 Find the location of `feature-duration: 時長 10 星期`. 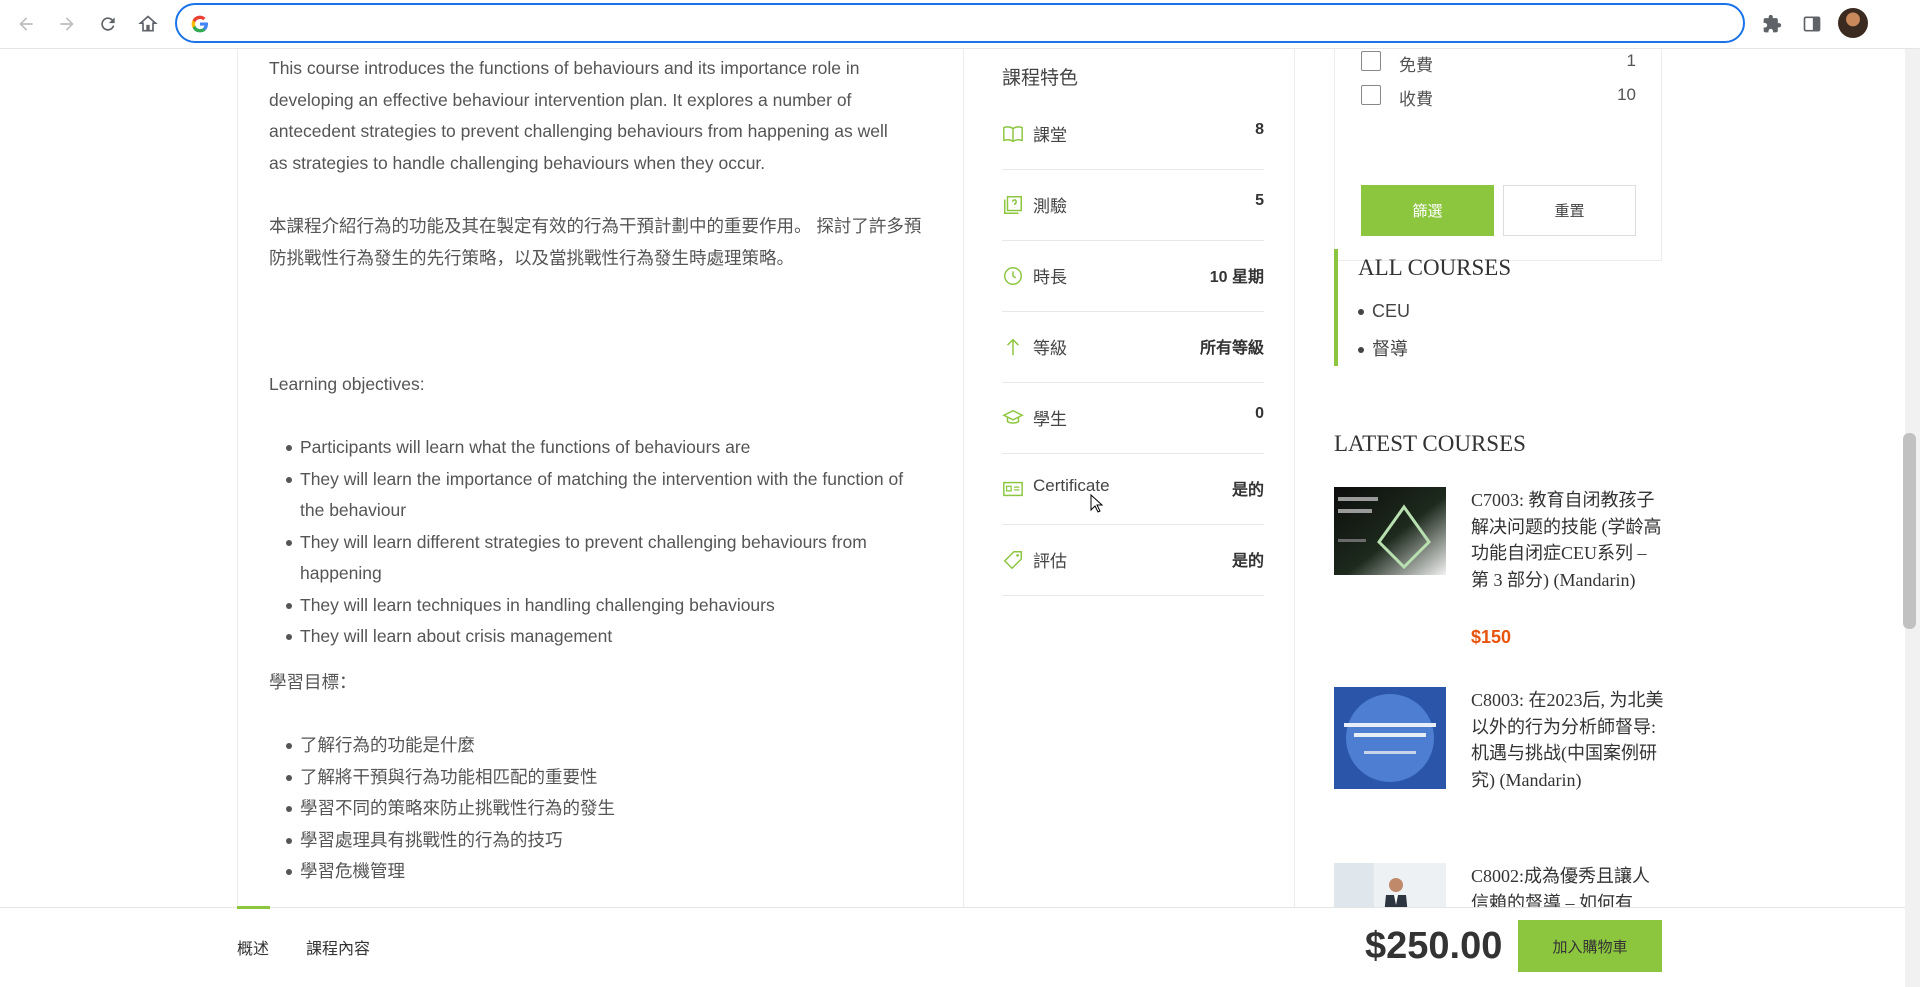

feature-duration: 時長 10 星期 is located at coordinates (1133, 276).